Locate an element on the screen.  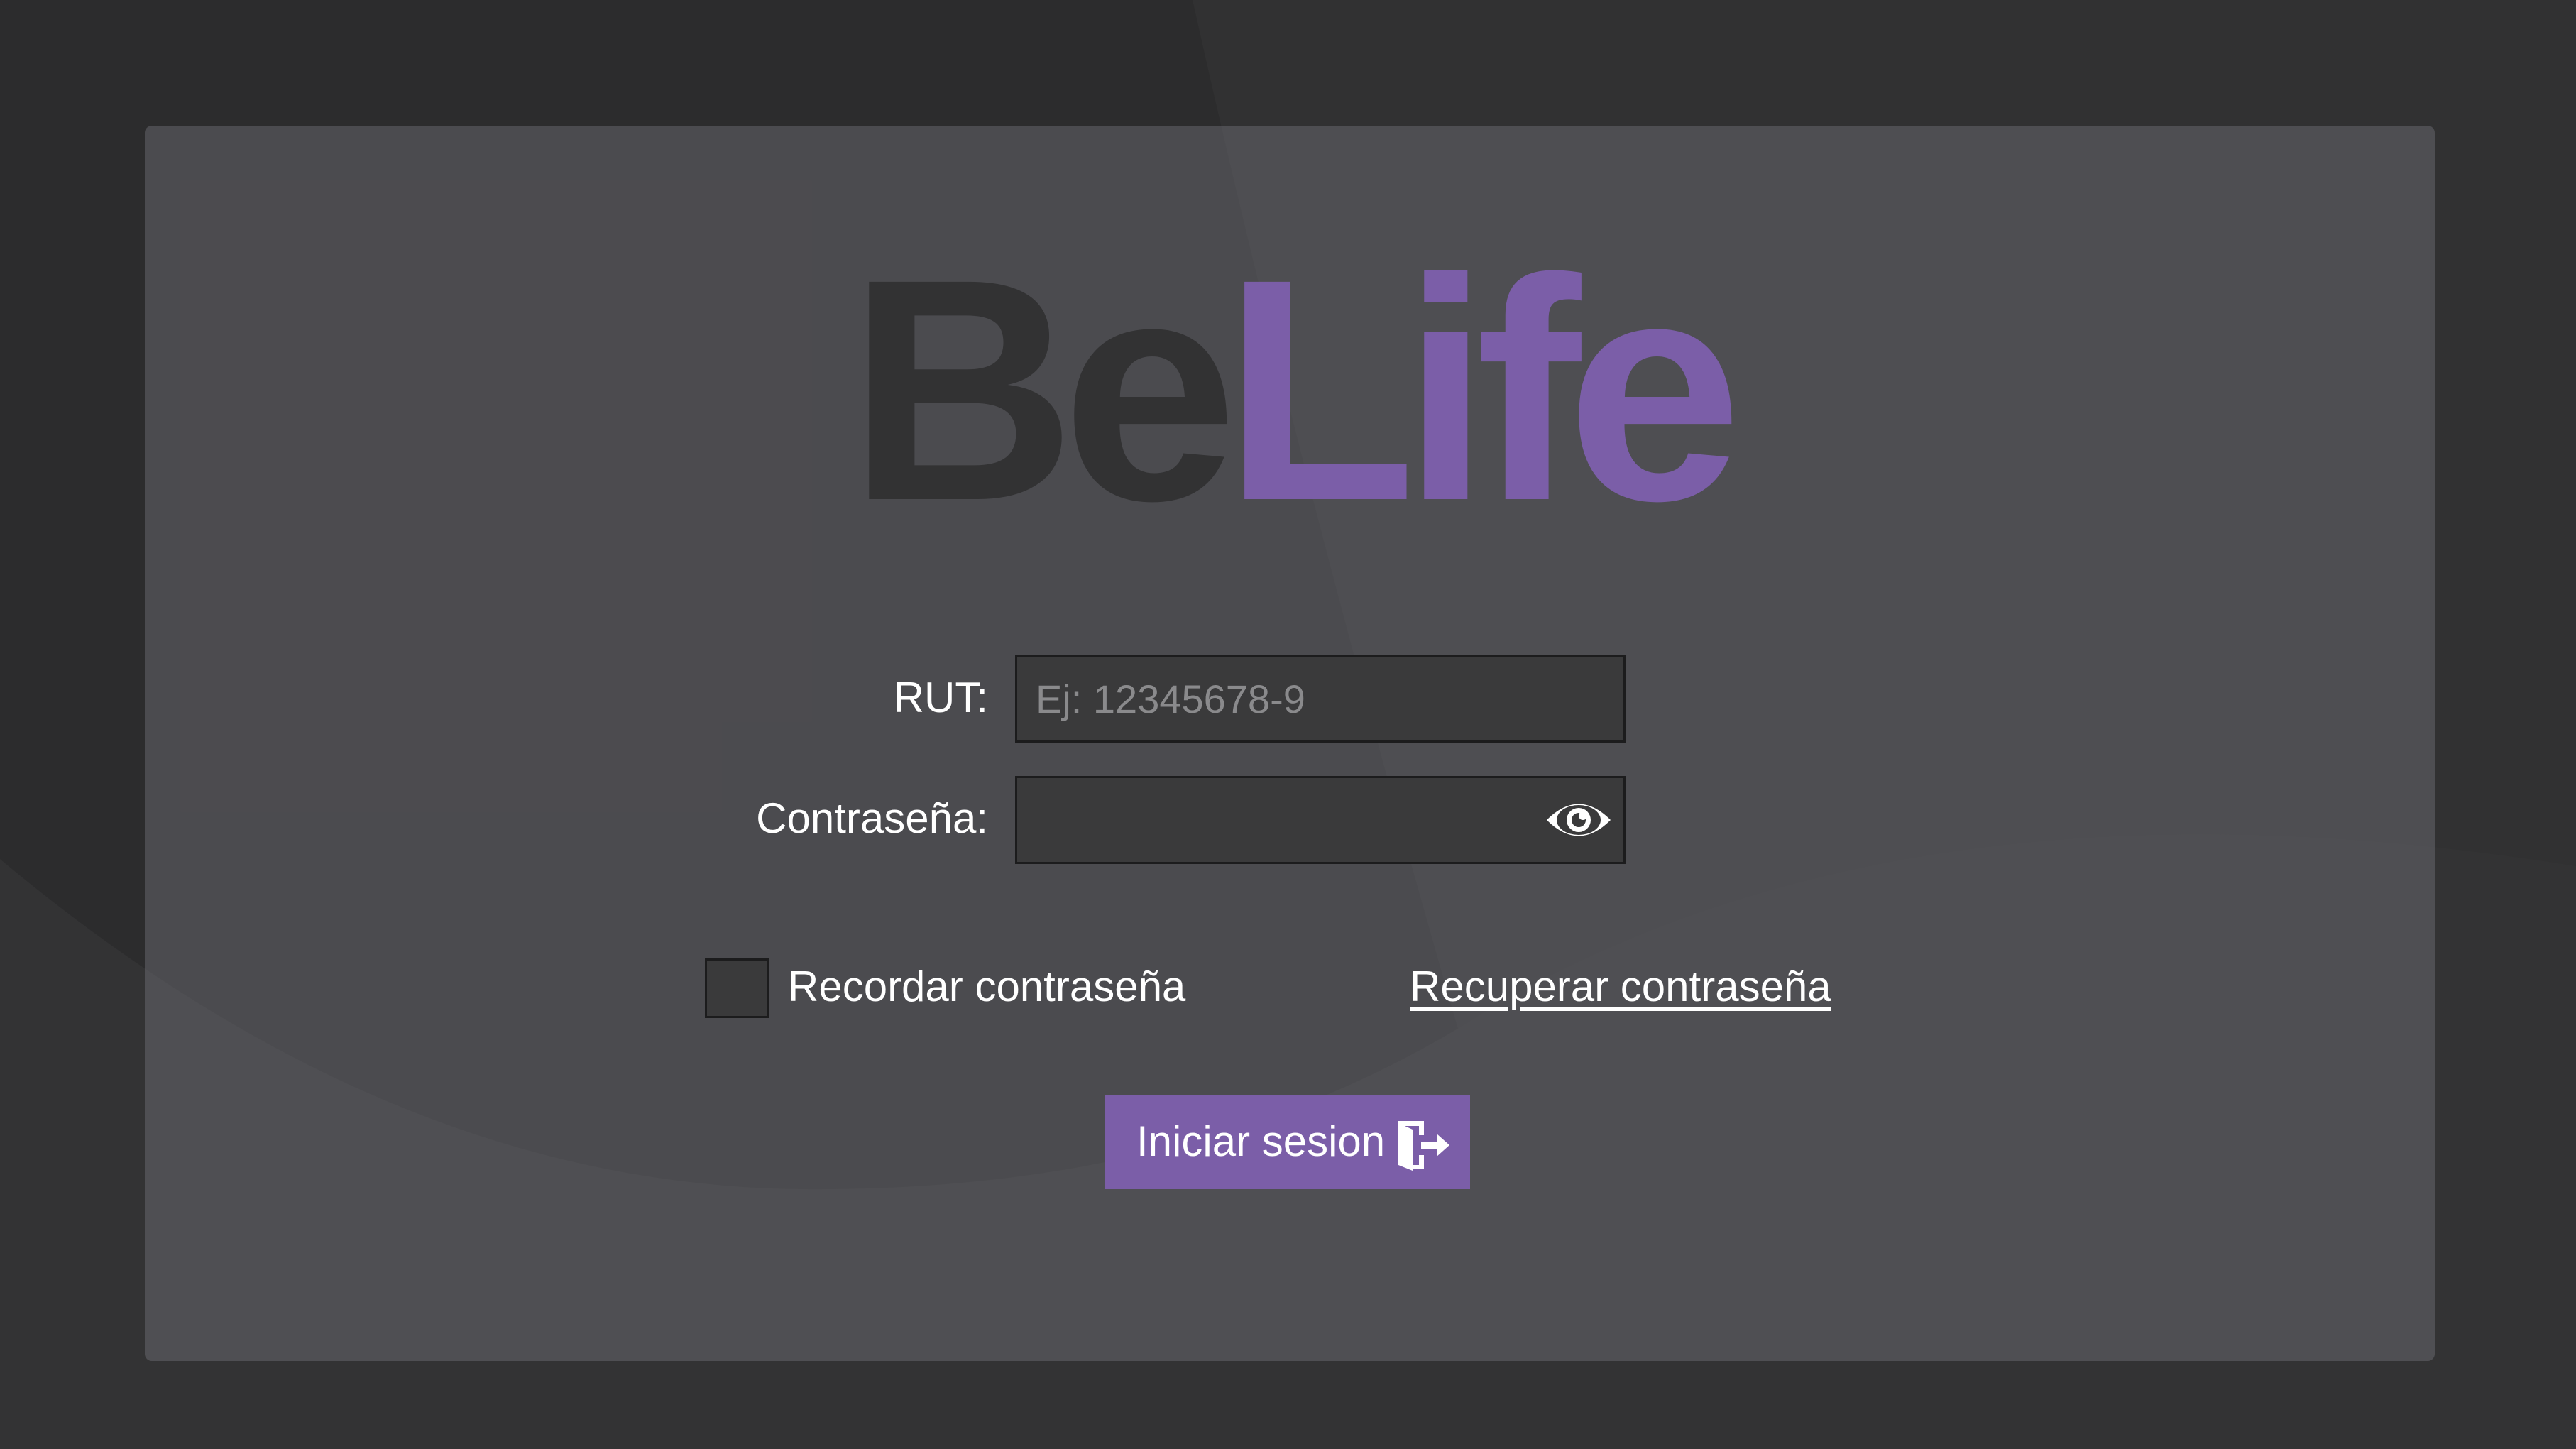
rut-label: RUT: is located at coordinates (940, 697).